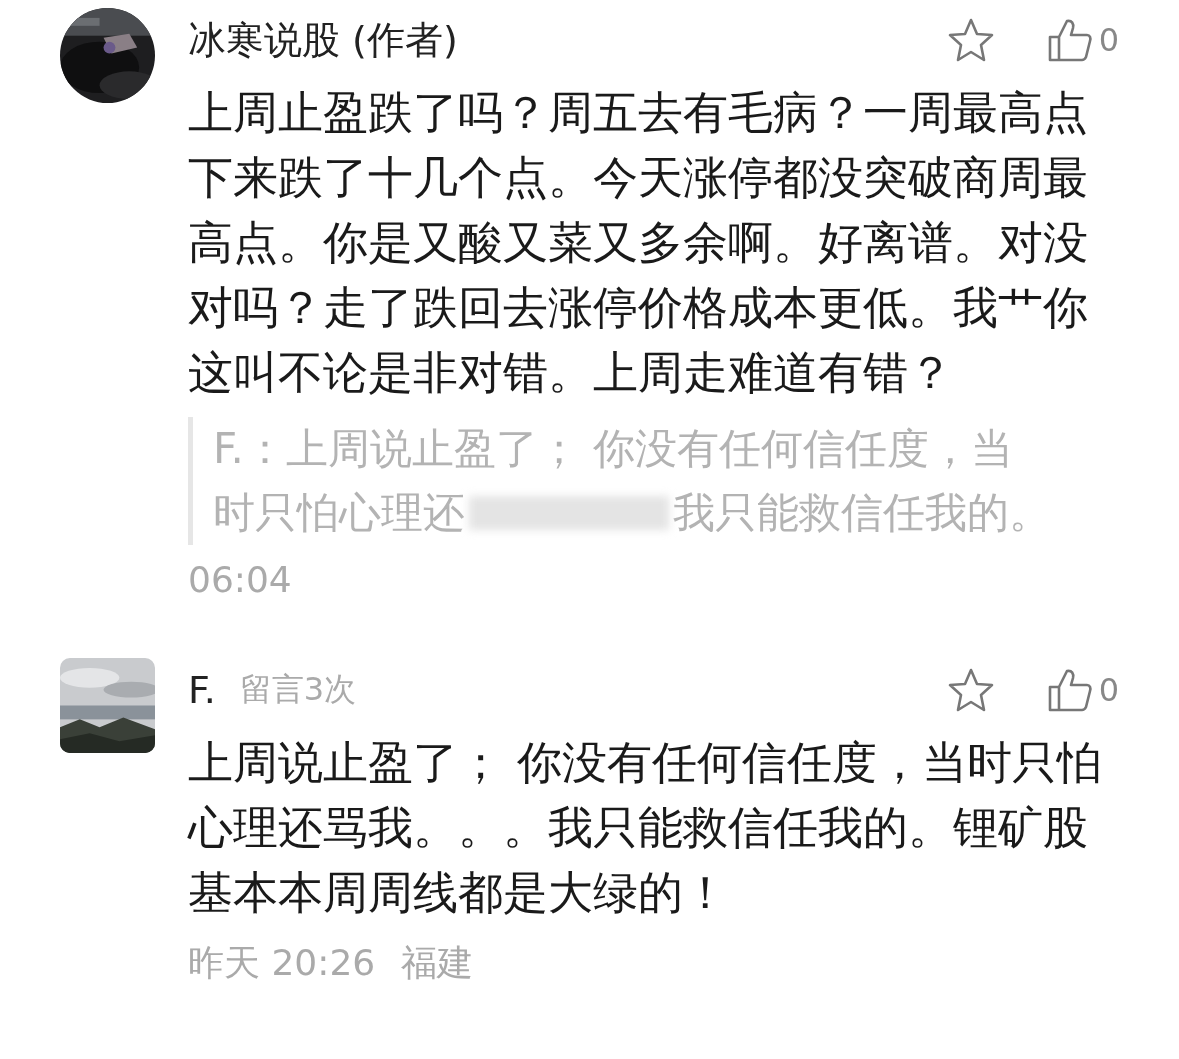 Image resolution: width=1179 pixels, height=1059 pixels. What do you see at coordinates (240, 579) in the screenshot?
I see `comment-time: 06:04` at bounding box center [240, 579].